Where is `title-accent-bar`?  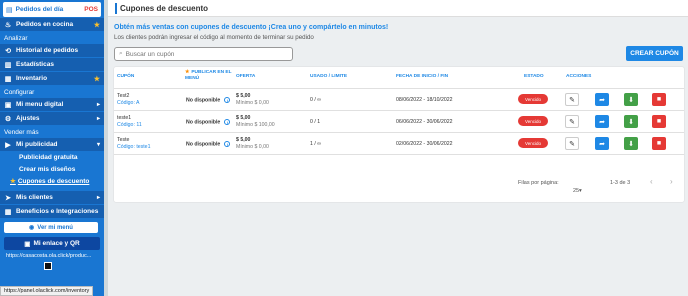 title-accent-bar is located at coordinates (116, 8).